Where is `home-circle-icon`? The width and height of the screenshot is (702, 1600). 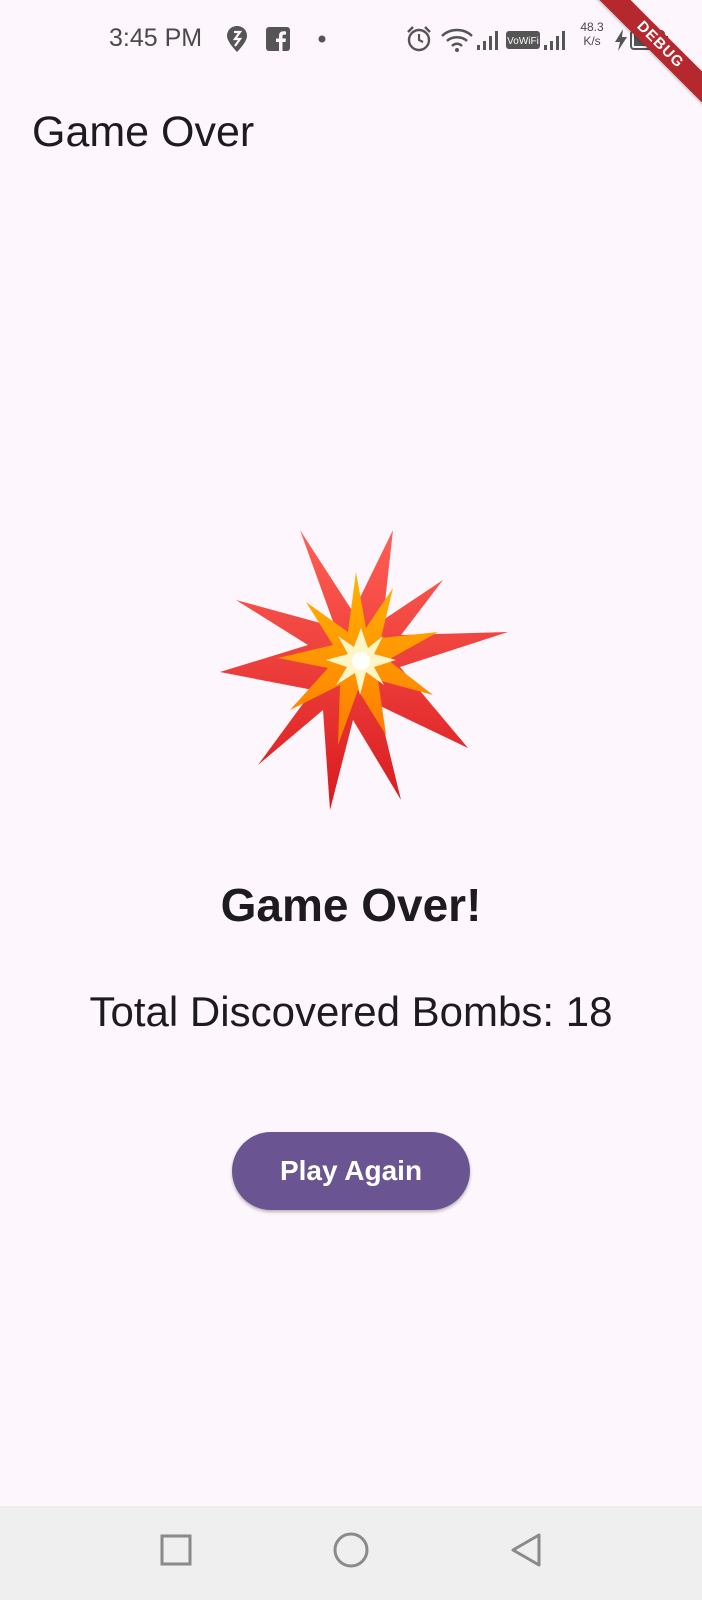
home-circle-icon is located at coordinates (351, 1550).